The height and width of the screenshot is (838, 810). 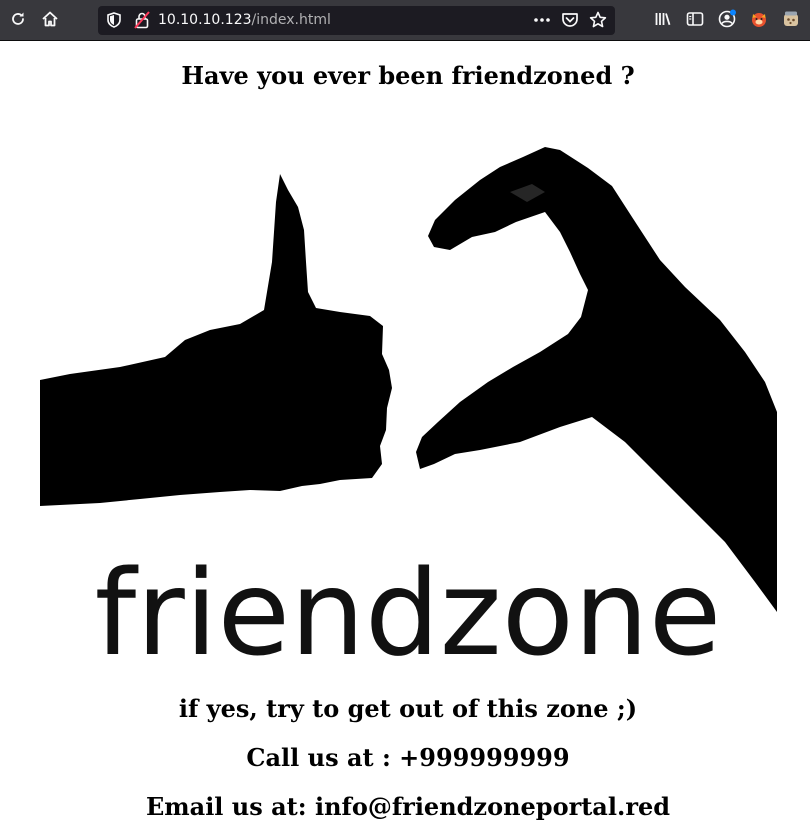 What do you see at coordinates (408, 610) in the screenshot?
I see `logo-word: friendzone` at bounding box center [408, 610].